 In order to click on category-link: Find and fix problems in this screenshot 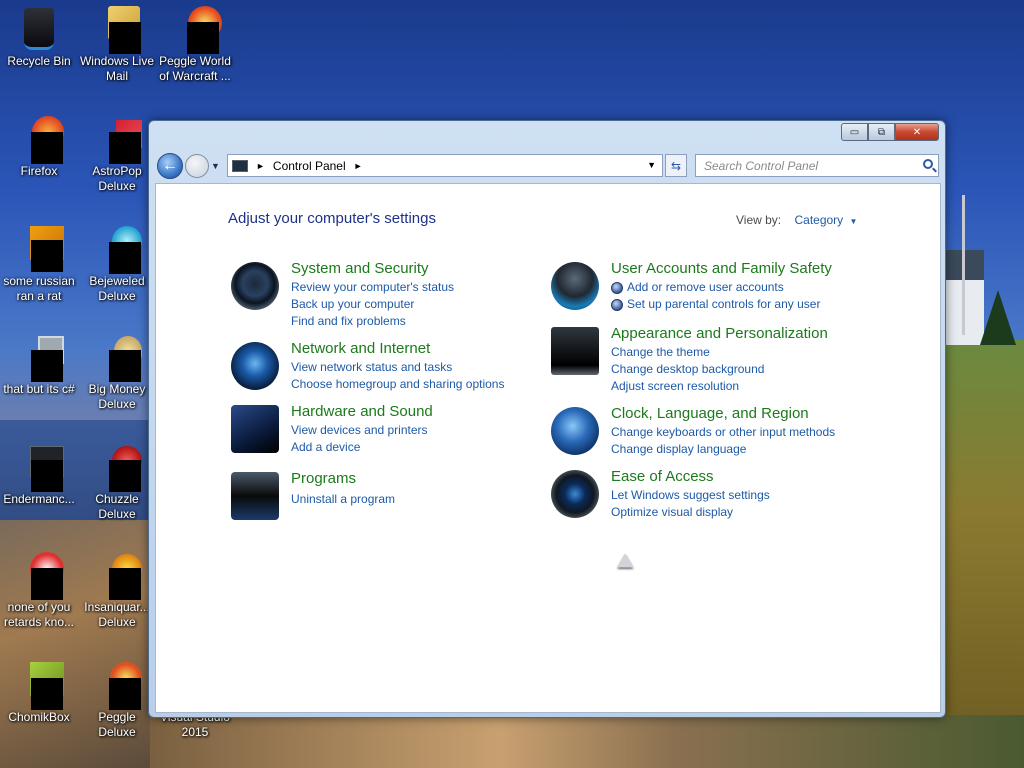, I will do `click(372, 321)`.